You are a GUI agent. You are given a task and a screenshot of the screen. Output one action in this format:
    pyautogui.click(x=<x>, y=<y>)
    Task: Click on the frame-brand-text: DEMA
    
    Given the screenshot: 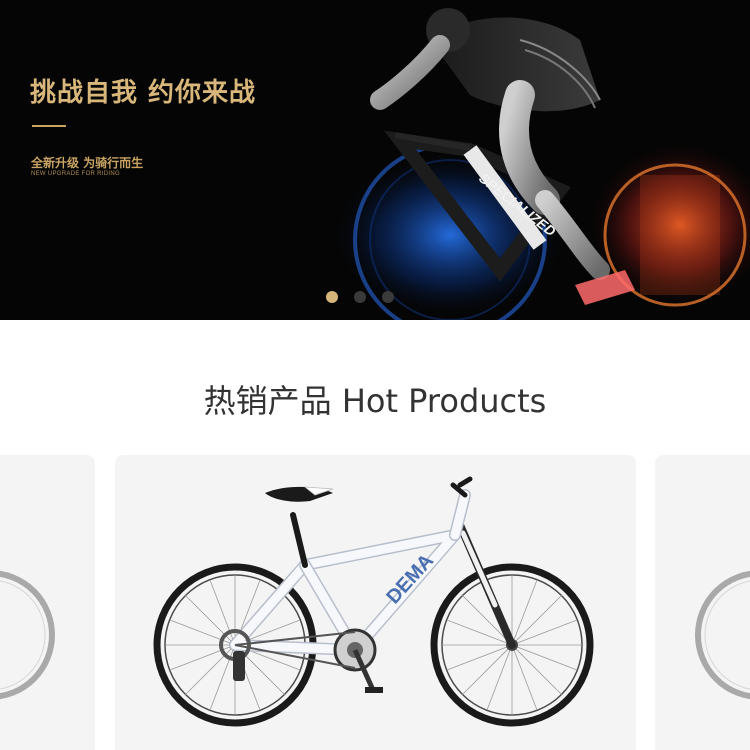 What is the action you would take?
    pyautogui.click(x=410, y=579)
    